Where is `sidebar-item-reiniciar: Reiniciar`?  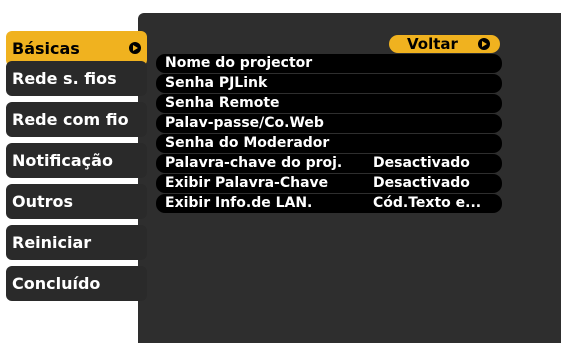
sidebar-item-reiniciar: Reiniciar is located at coordinates (76, 242).